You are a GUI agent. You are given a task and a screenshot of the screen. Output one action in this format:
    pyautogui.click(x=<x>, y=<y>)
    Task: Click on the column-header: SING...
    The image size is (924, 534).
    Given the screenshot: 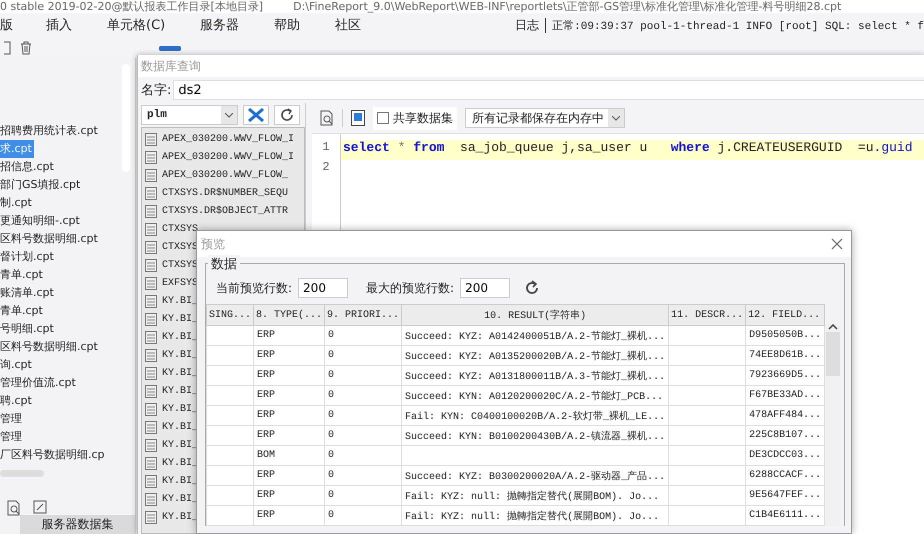 What is the action you would take?
    pyautogui.click(x=230, y=315)
    